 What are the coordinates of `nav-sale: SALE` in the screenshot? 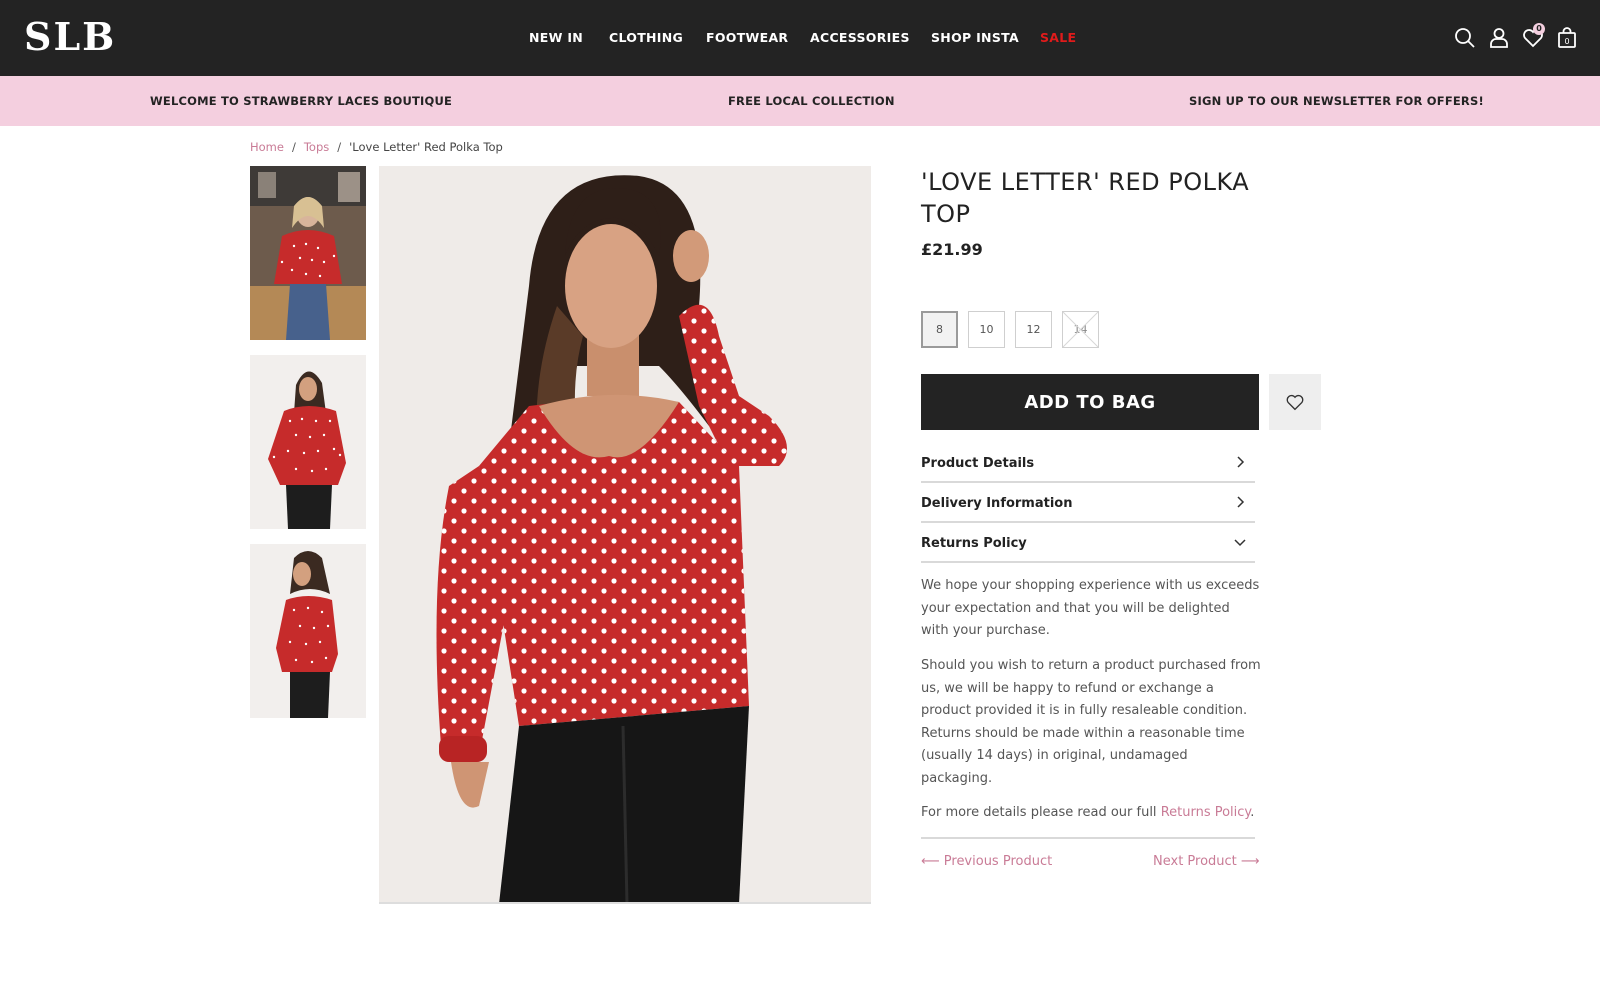 It's located at (1058, 37).